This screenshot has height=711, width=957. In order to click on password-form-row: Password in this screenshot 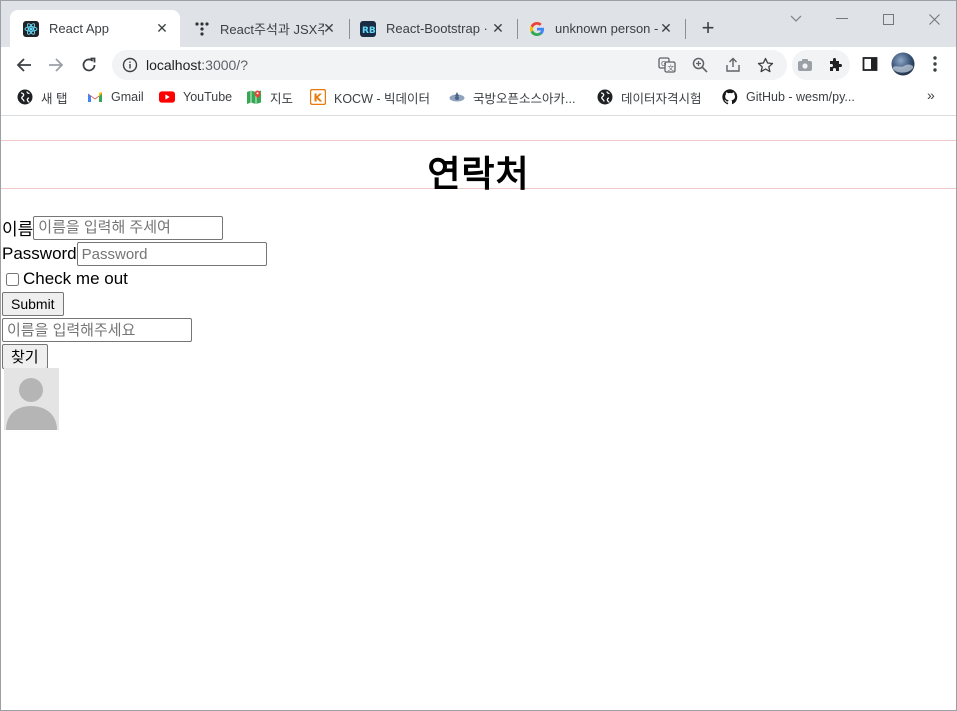, I will do `click(134, 254)`.